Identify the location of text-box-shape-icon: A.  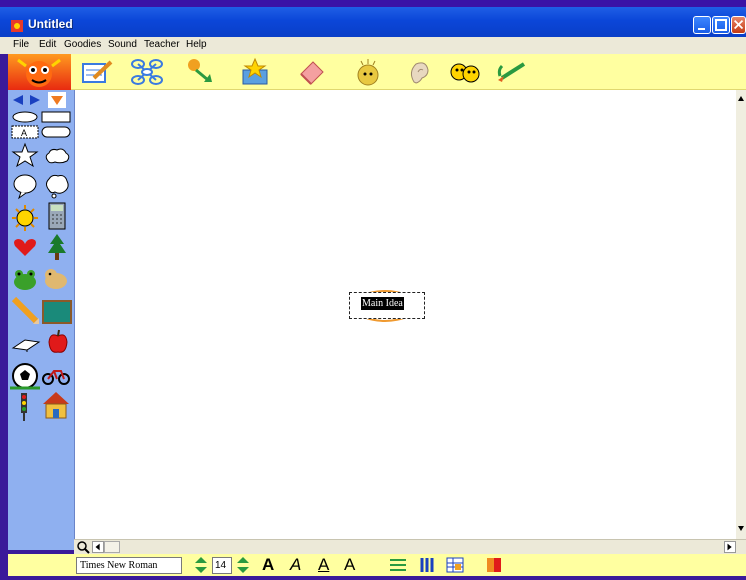
(25, 133).